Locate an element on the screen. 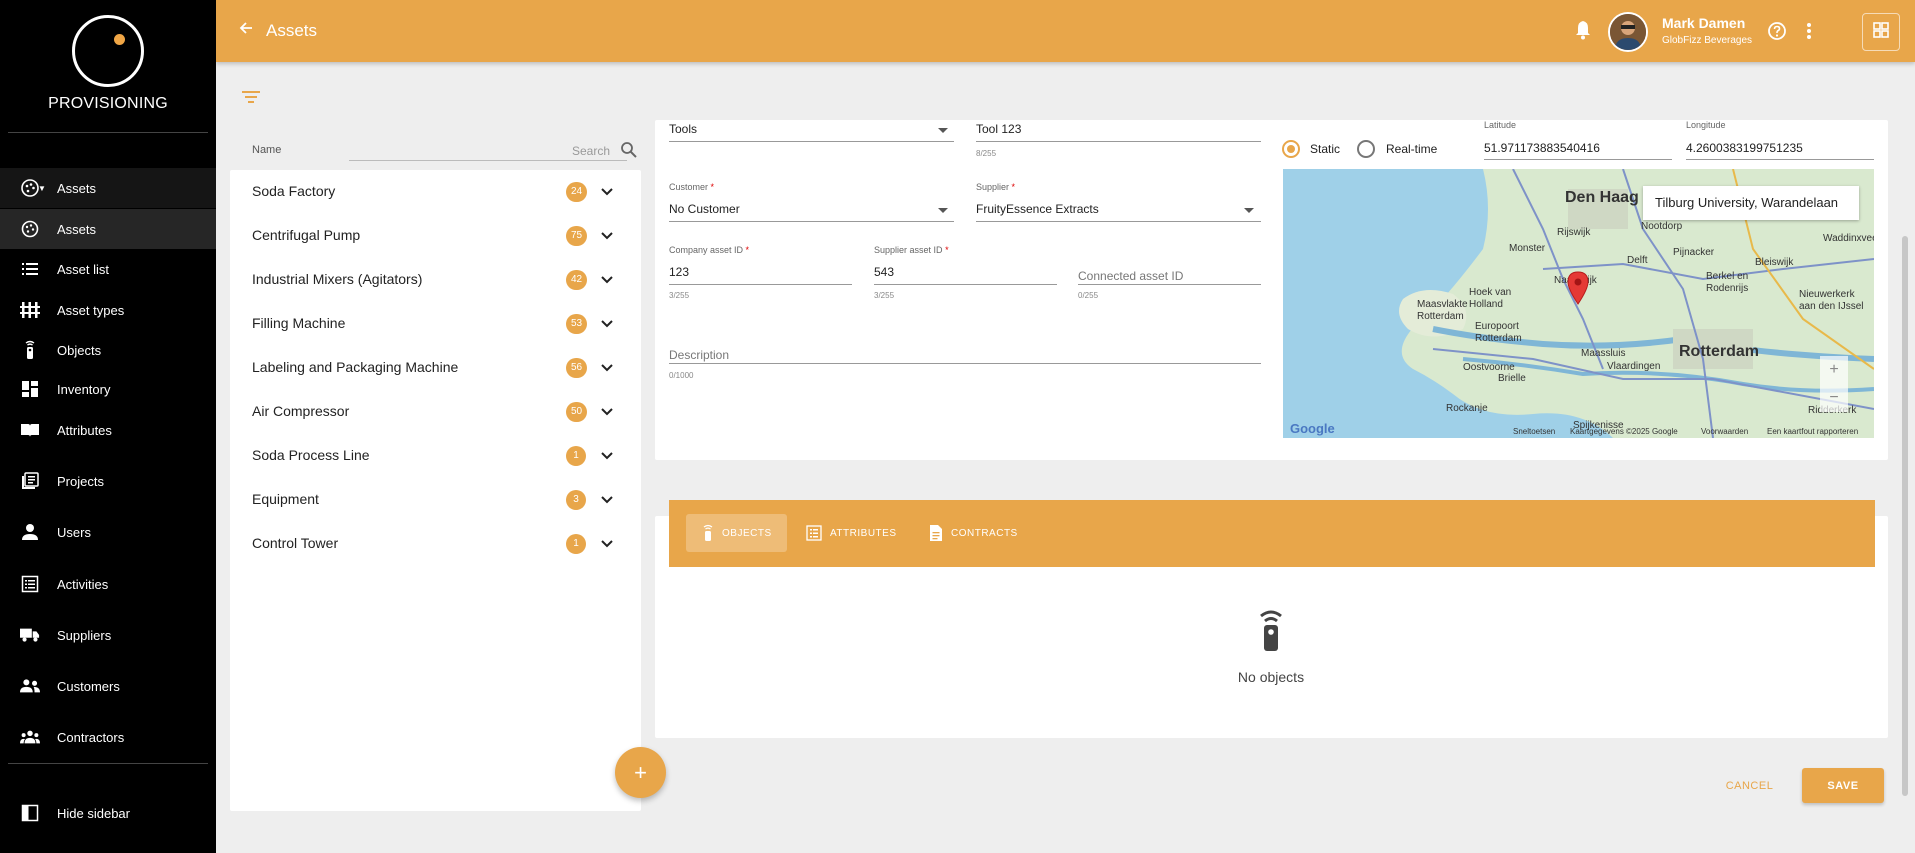 The image size is (1915, 853). sidebar-item-asset-types: Asset types is located at coordinates (108, 310).